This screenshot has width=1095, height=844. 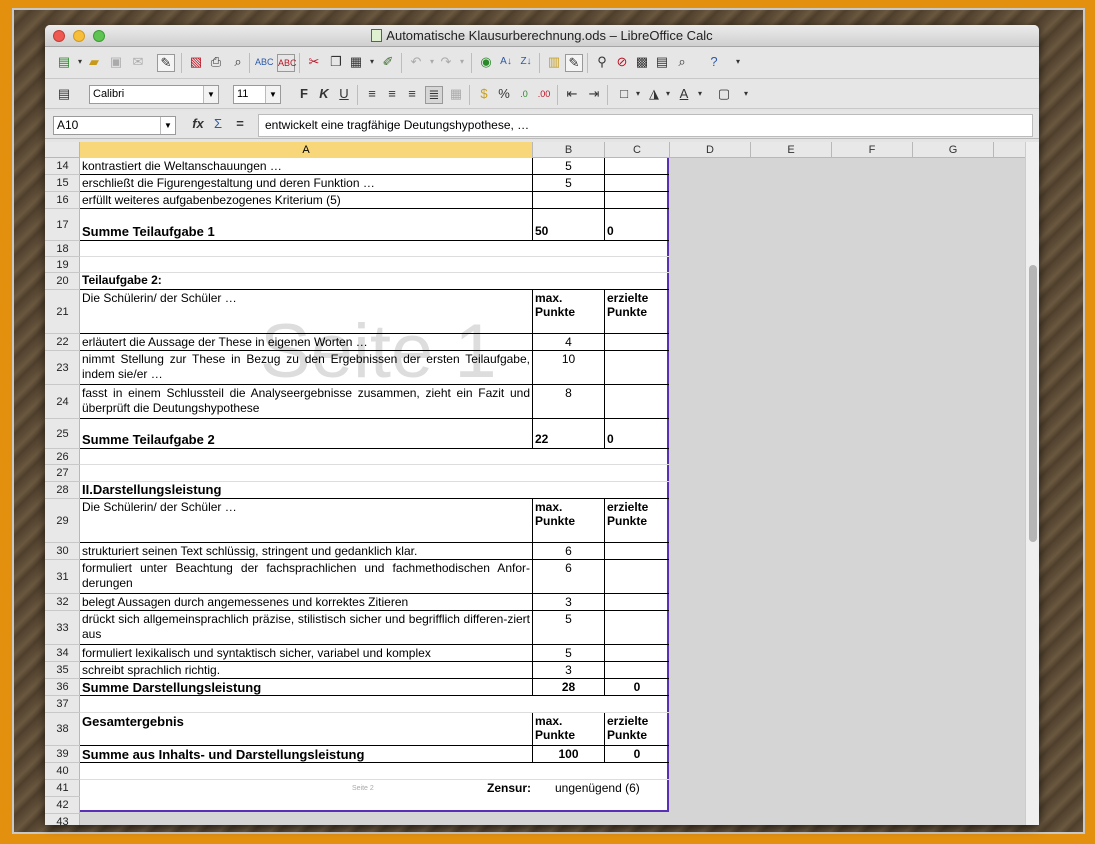 What do you see at coordinates (306, 224) in the screenshot?
I see `cell-a-17: Summe Teilaufgabe 1` at bounding box center [306, 224].